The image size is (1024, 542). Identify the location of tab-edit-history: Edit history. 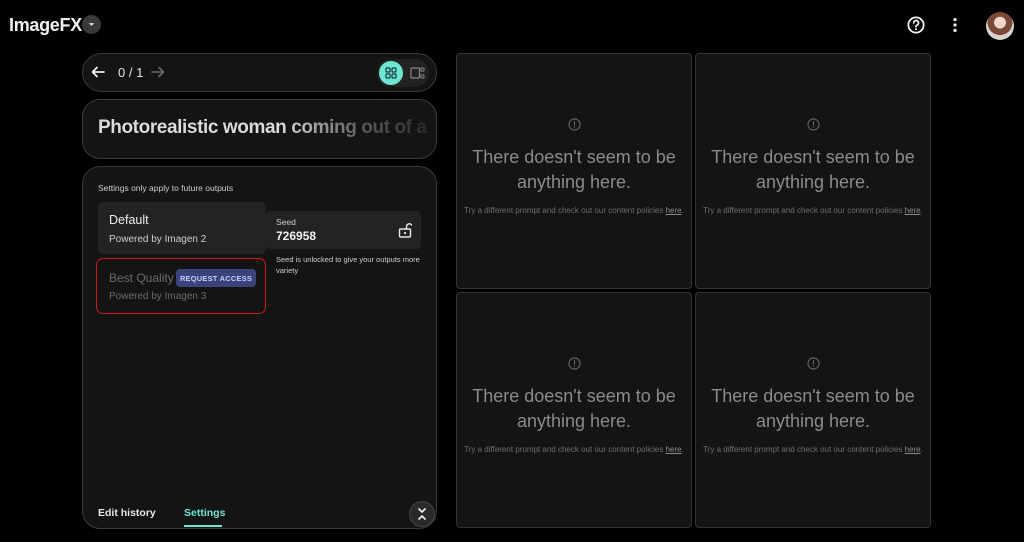
(127, 513).